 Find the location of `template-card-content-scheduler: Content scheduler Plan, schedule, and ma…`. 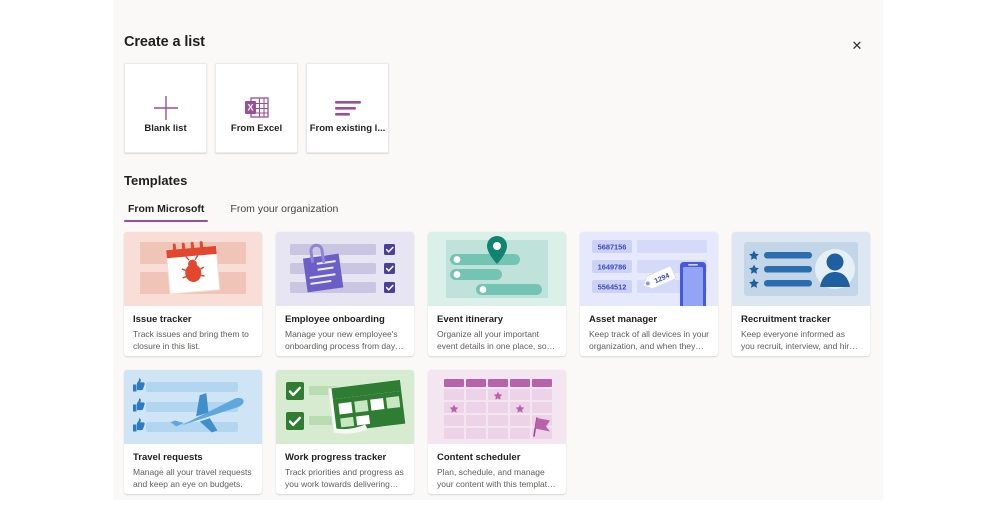

template-card-content-scheduler: Content scheduler Plan, schedule, and ma… is located at coordinates (497, 432).